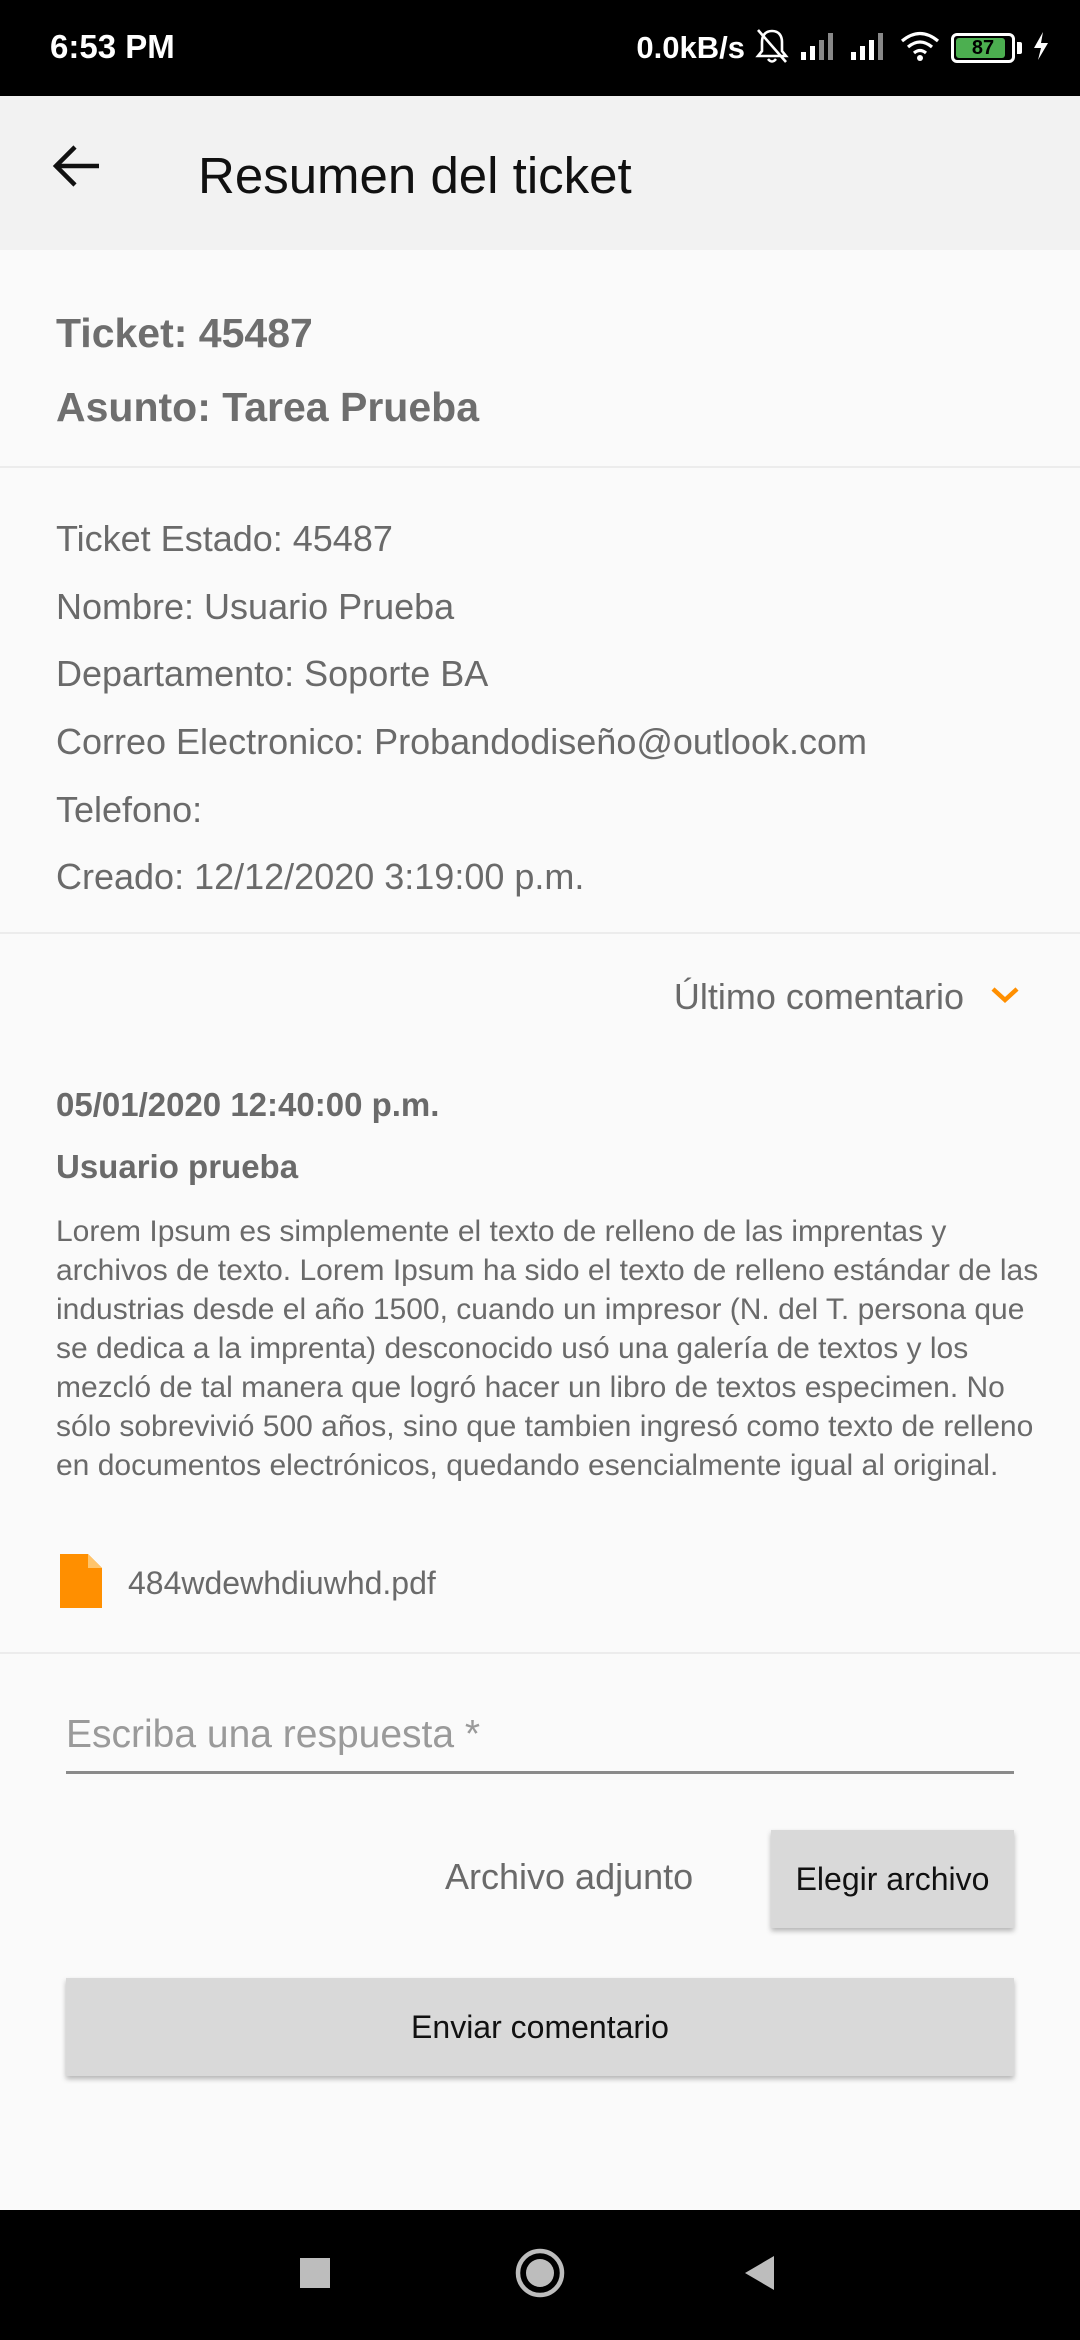  Describe the element at coordinates (282, 1583) in the screenshot. I see `attachment-filename: 484wdewhdiuwhd.pdf` at that location.